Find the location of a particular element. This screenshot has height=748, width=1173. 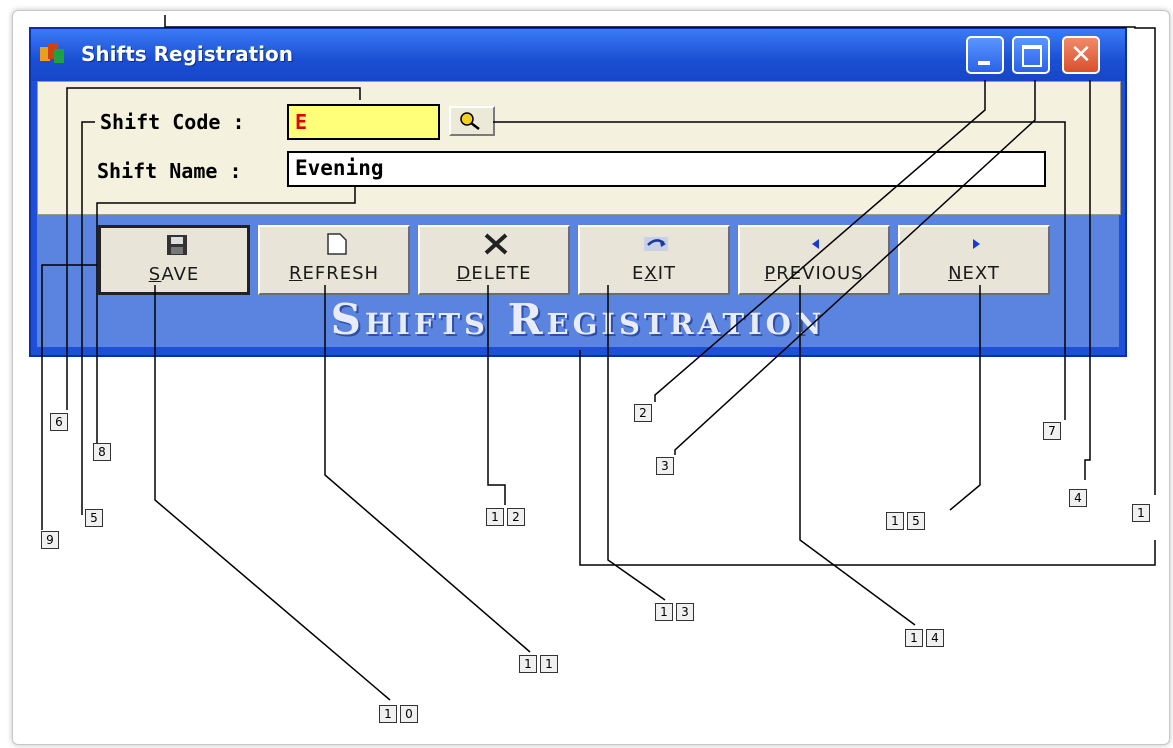

callout-3: 3 is located at coordinates (665, 466).